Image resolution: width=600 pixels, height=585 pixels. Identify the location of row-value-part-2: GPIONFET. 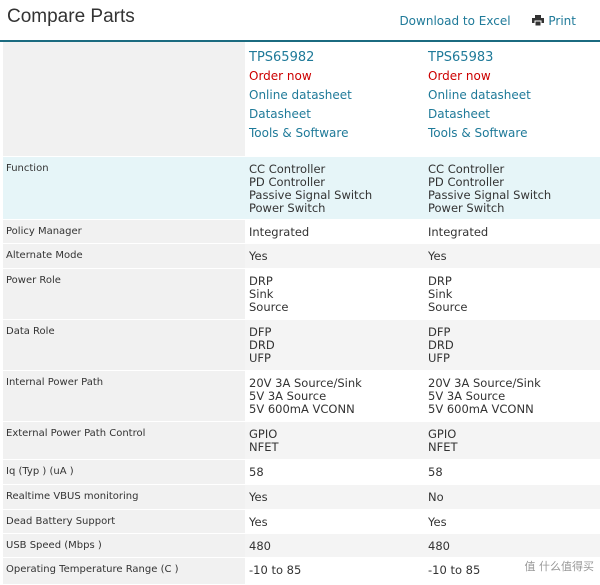
(512, 441).